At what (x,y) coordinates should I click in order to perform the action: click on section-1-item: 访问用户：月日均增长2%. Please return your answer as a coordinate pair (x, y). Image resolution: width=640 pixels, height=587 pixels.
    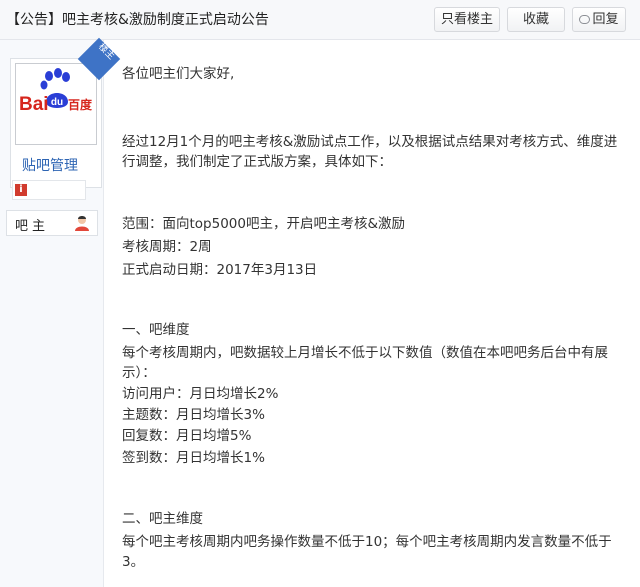
    Looking at the image, I should click on (200, 394).